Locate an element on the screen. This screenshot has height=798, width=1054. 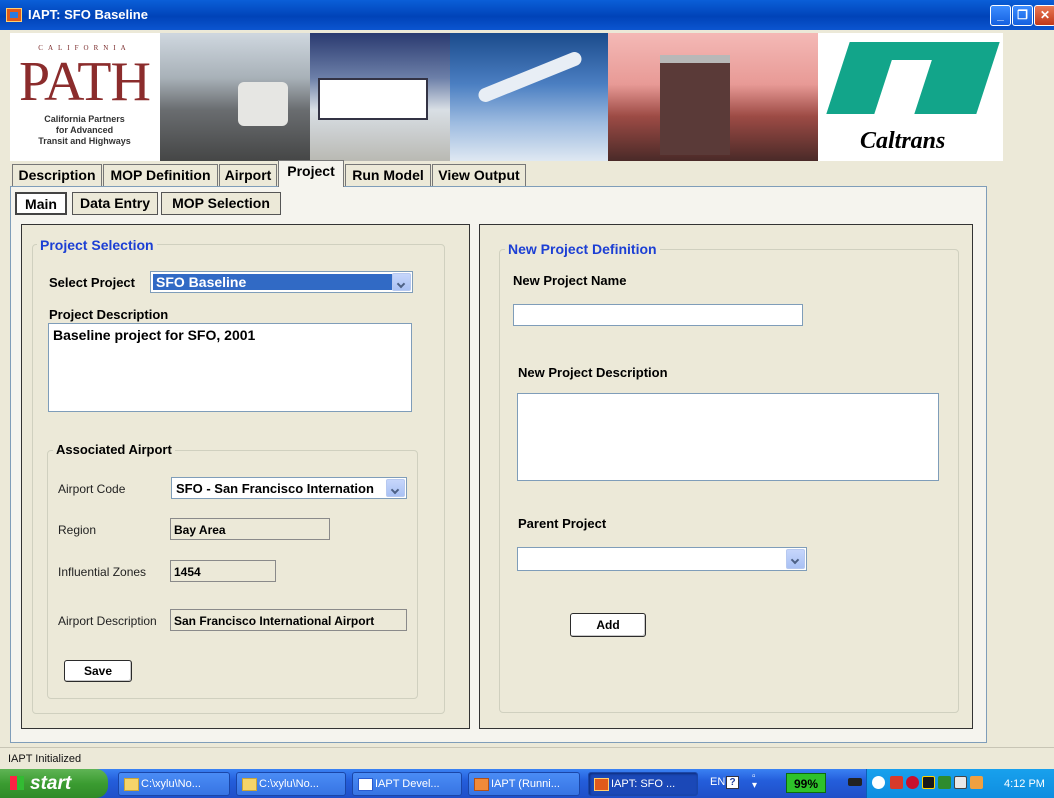
project-description-textarea: Baseline project for SFO, 2001 is located at coordinates (230, 367).